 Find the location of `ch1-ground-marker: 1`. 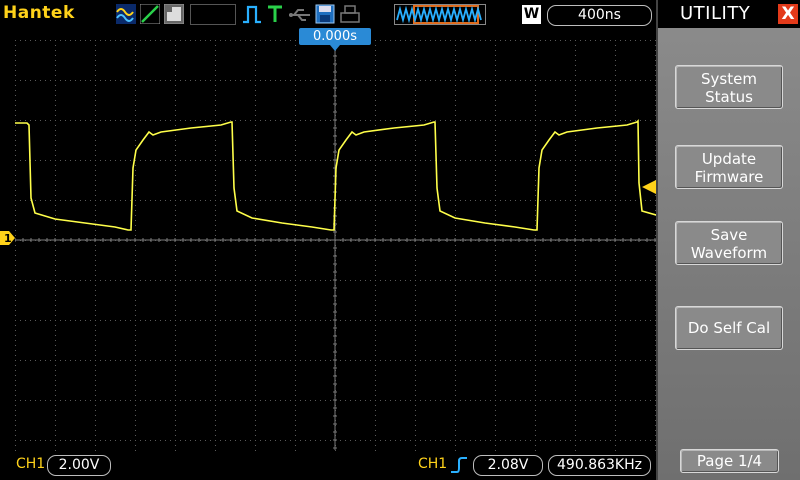

ch1-ground-marker: 1 is located at coordinates (8, 238).